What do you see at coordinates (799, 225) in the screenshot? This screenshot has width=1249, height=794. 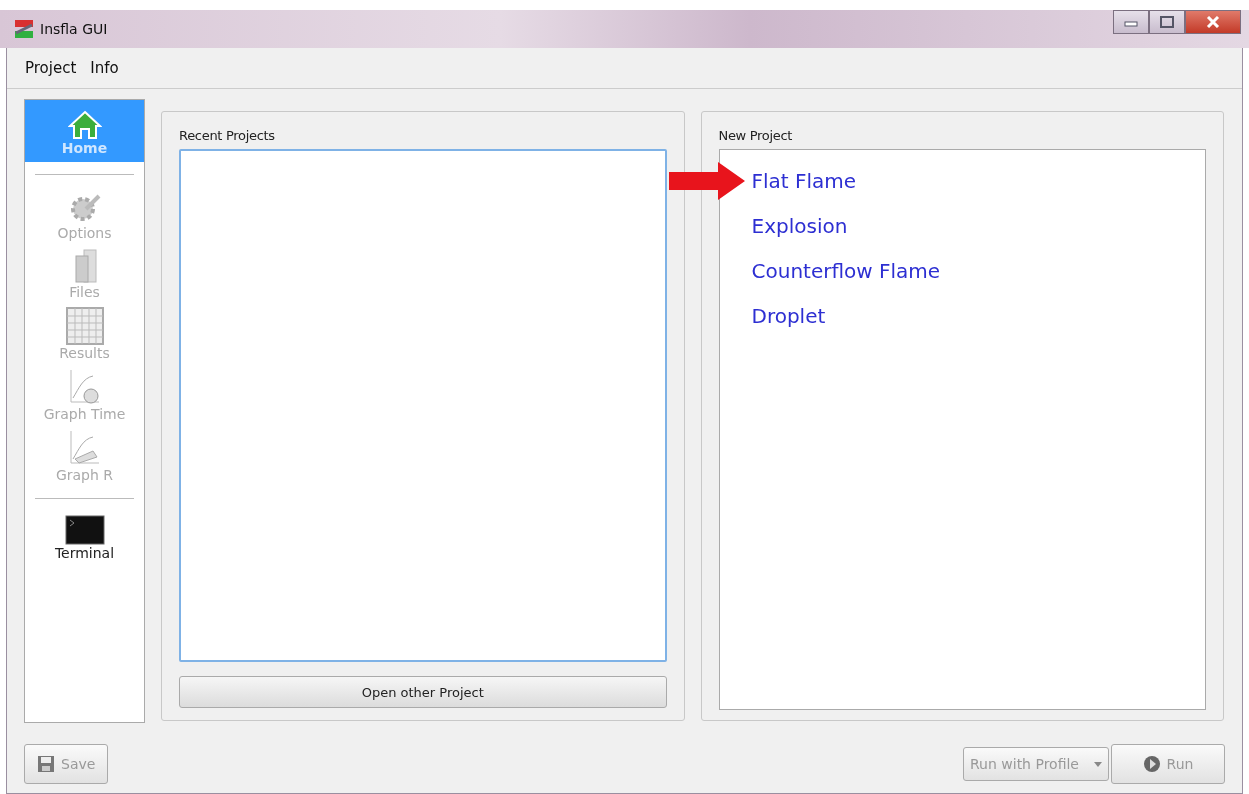 I see `project-type-link: Explosion` at bounding box center [799, 225].